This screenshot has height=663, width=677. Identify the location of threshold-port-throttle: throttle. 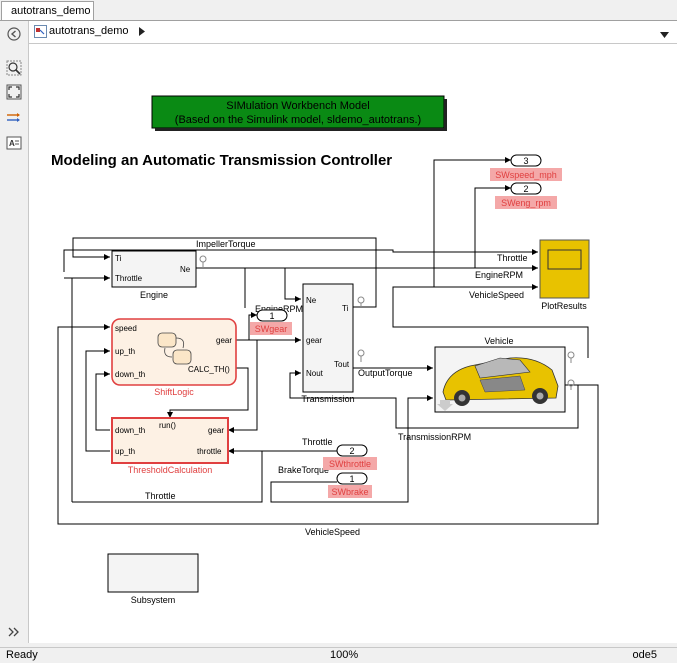
(209, 451).